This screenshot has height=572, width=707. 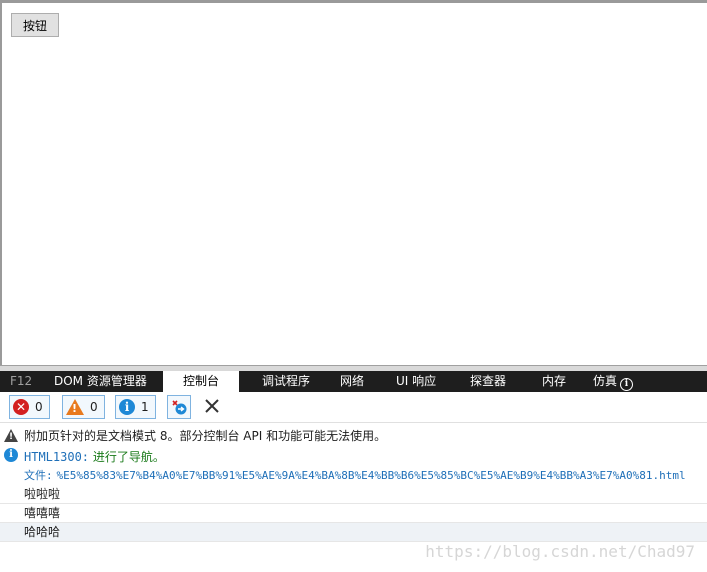 I want to click on error-icon: ✕, so click(x=21, y=407).